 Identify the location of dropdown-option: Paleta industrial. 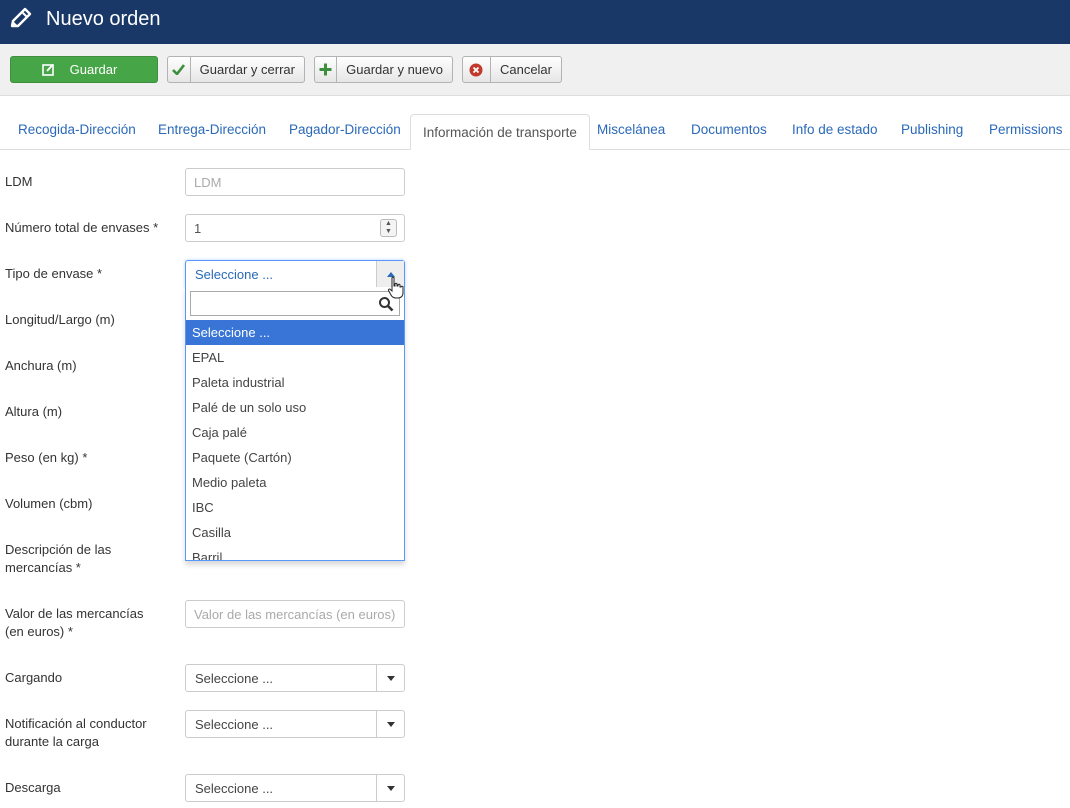
(295, 382).